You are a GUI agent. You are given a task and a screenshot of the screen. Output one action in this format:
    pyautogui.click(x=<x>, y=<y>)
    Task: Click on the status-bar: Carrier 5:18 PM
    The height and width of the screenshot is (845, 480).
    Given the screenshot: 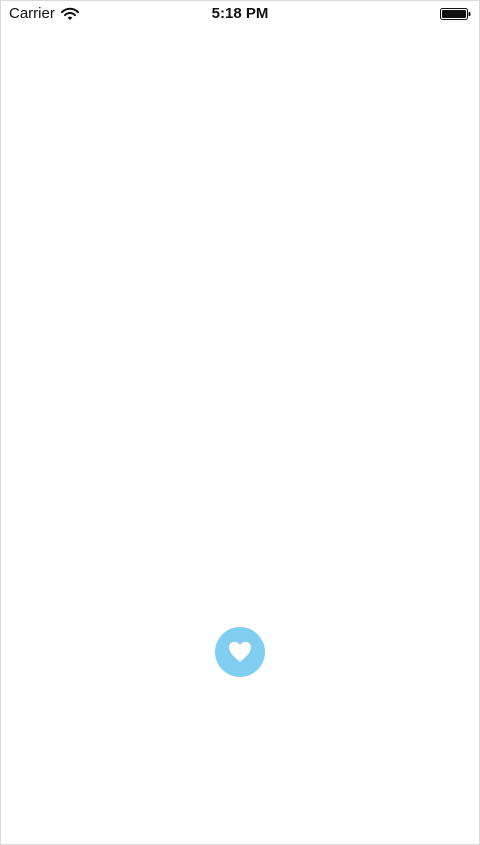 What is the action you would take?
    pyautogui.click(x=240, y=14)
    